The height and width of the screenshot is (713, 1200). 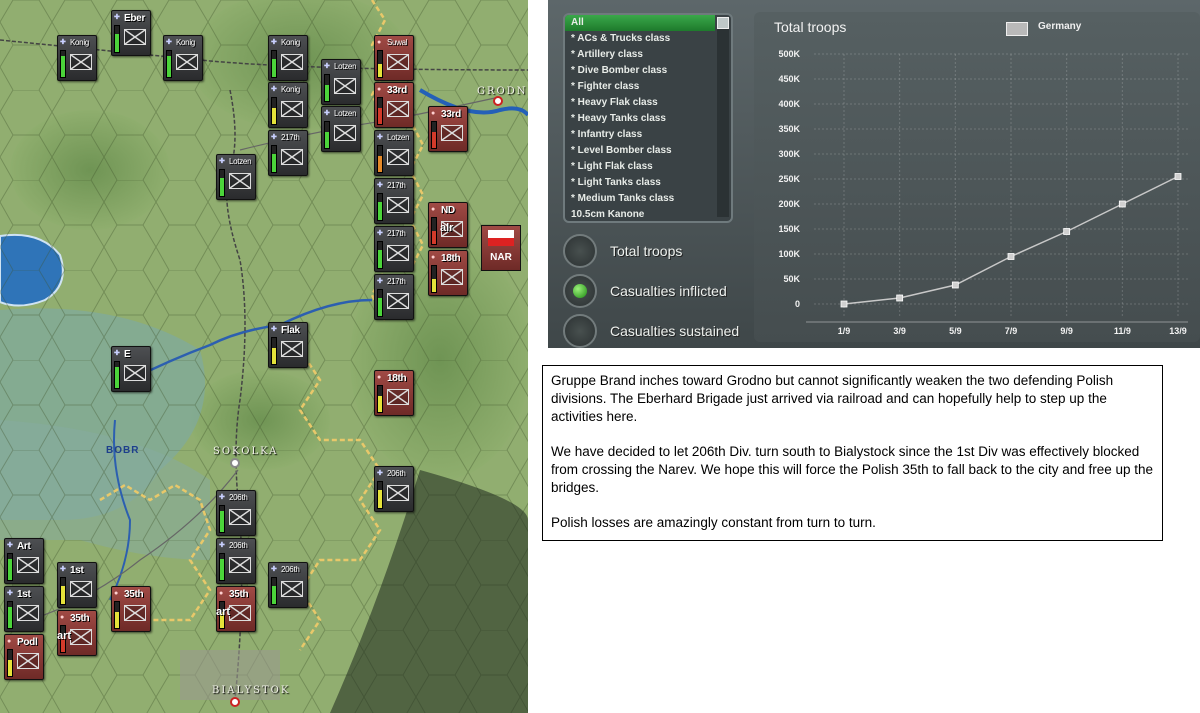 What do you see at coordinates (235, 463) in the screenshot?
I see `city-marker-sokolka` at bounding box center [235, 463].